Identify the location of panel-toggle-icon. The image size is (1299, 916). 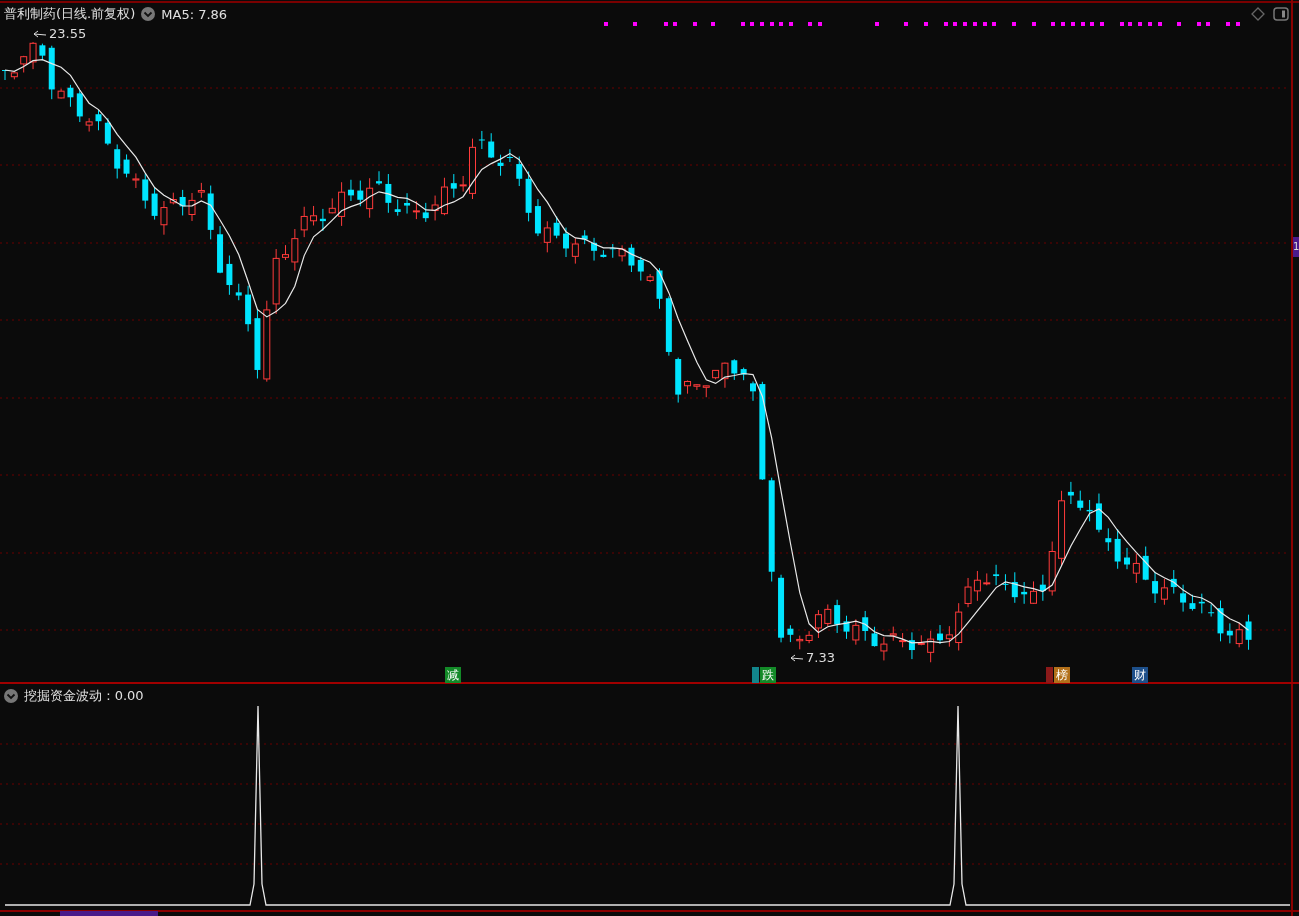
(1281, 14).